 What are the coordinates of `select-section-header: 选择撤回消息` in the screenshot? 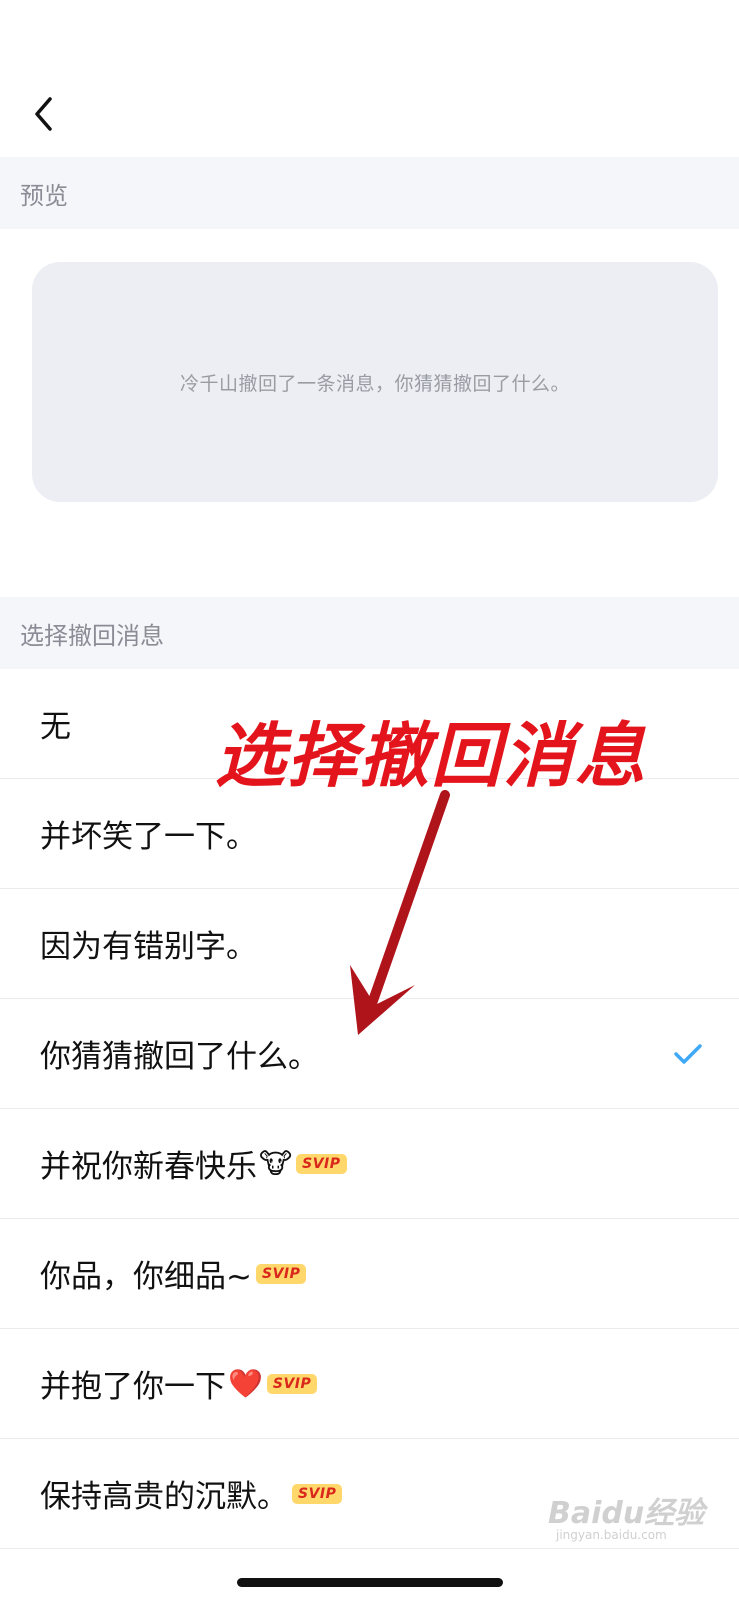 It's located at (369, 633).